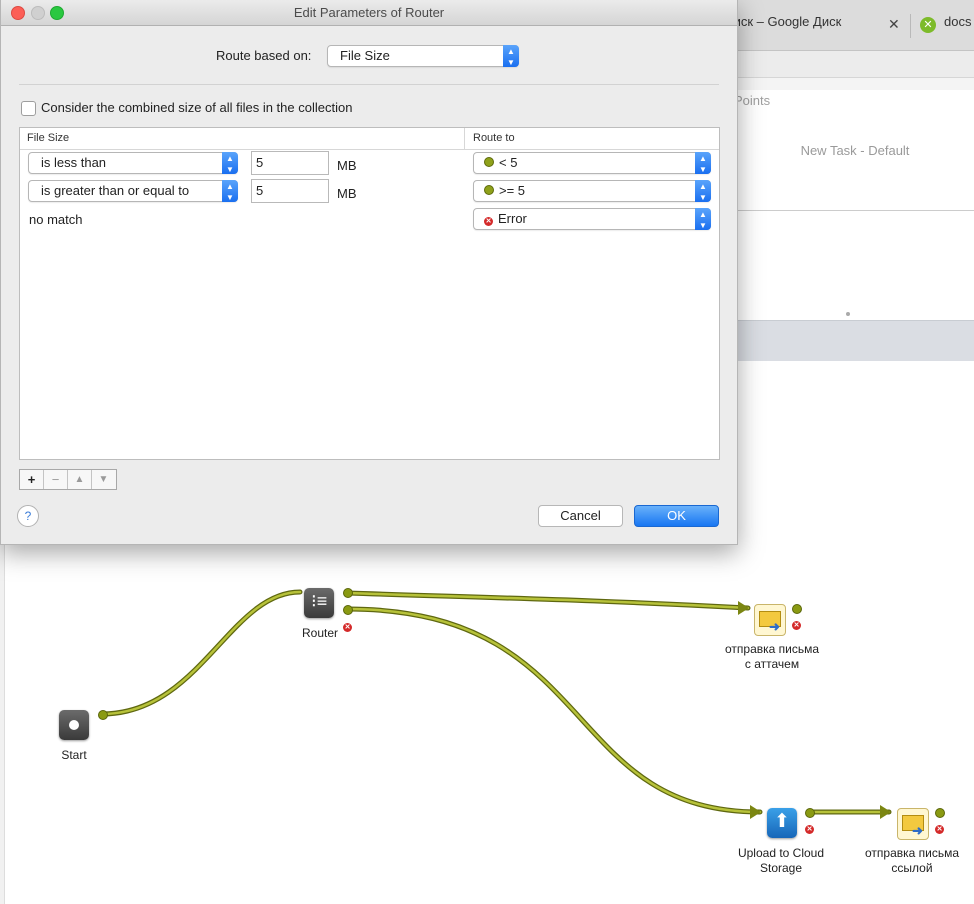  Describe the element at coordinates (369, 139) in the screenshot. I see `table-header: File Size Route to` at that location.